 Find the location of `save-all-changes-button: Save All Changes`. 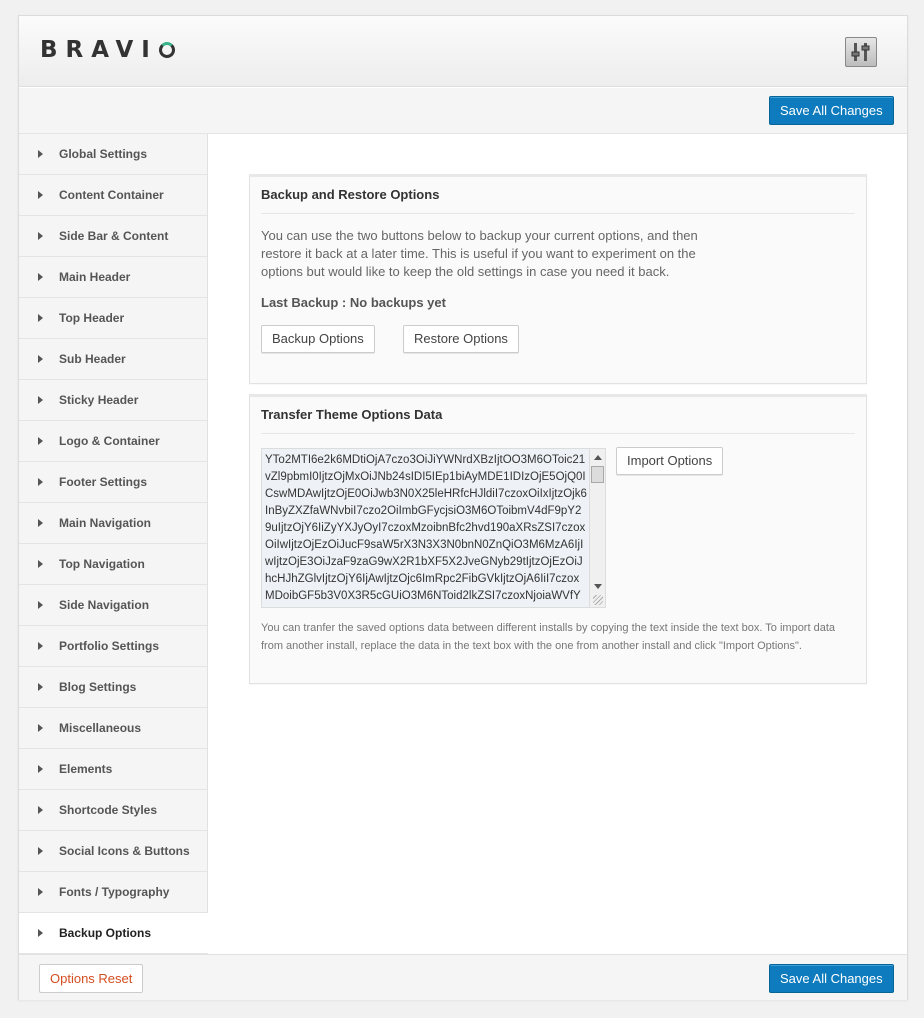

save-all-changes-button: Save All Changes is located at coordinates (831, 110).